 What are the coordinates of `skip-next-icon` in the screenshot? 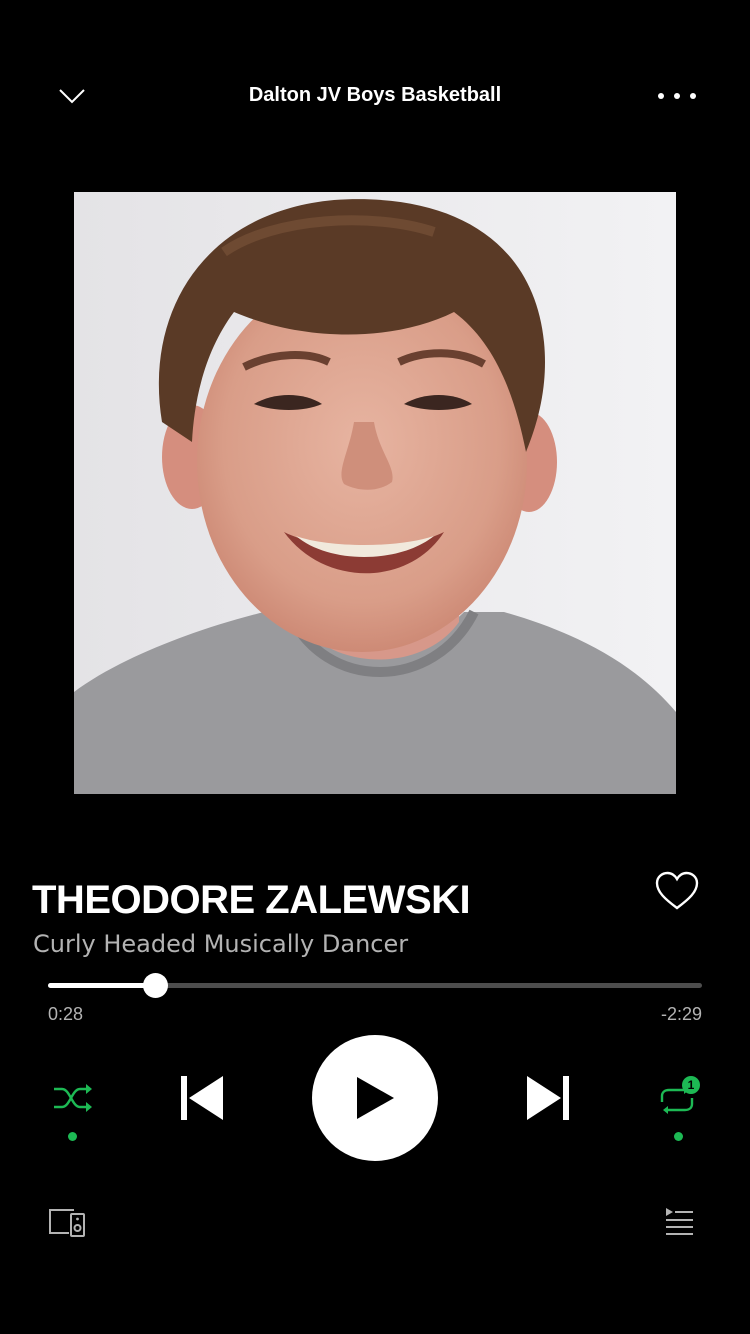 It's located at (548, 1098).